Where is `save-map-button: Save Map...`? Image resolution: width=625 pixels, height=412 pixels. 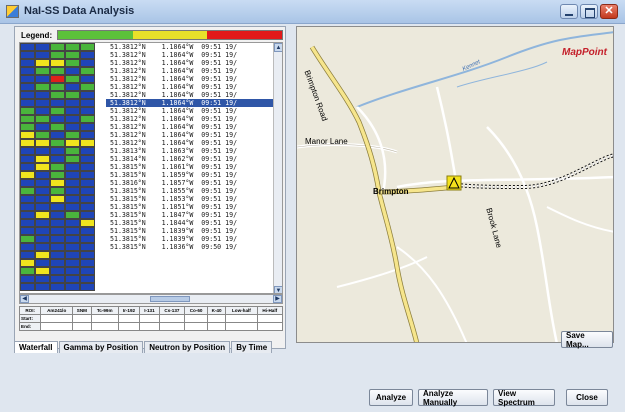
save-map-button: Save Map... is located at coordinates (587, 340).